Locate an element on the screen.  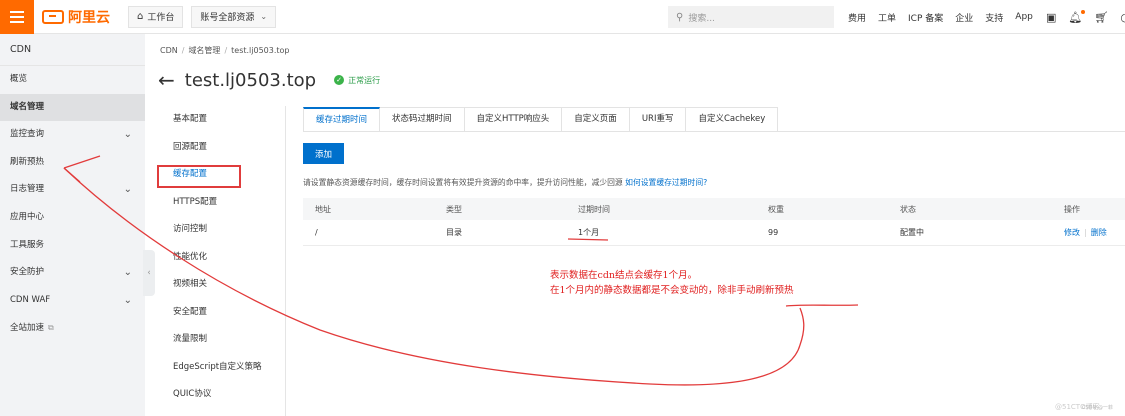
annotation-arrow-head is located at coordinates (82, 169).